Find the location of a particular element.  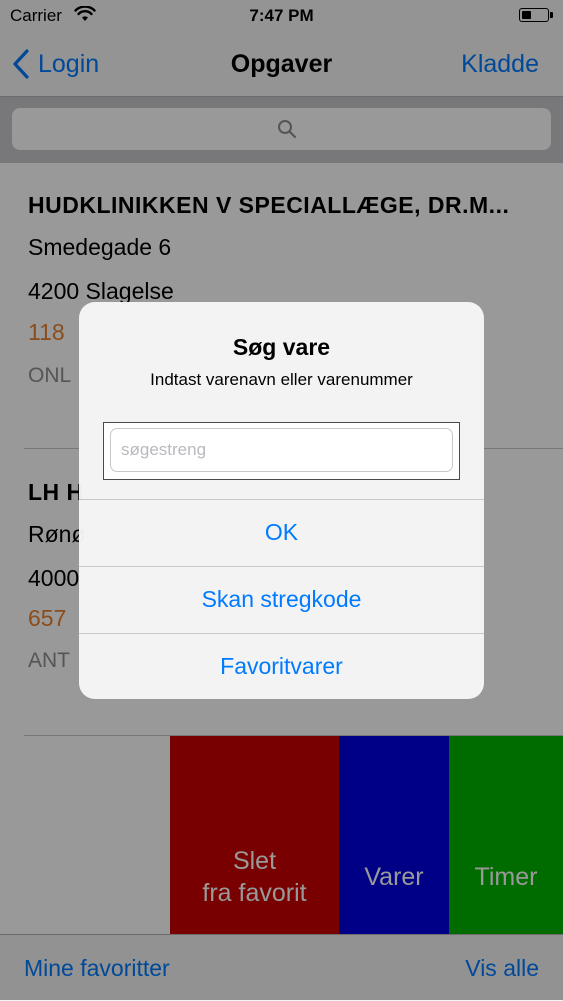

dialog-message: Indtast varenavn eller varenummer is located at coordinates (281, 379).